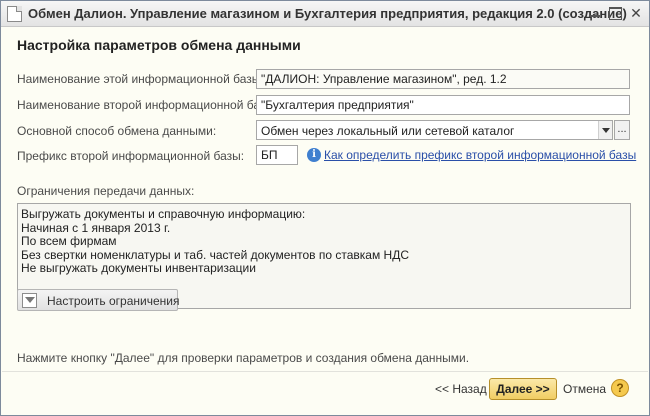  What do you see at coordinates (138, 268) in the screenshot?
I see `restriction-line: Не выгружать документы инвентаризации` at bounding box center [138, 268].